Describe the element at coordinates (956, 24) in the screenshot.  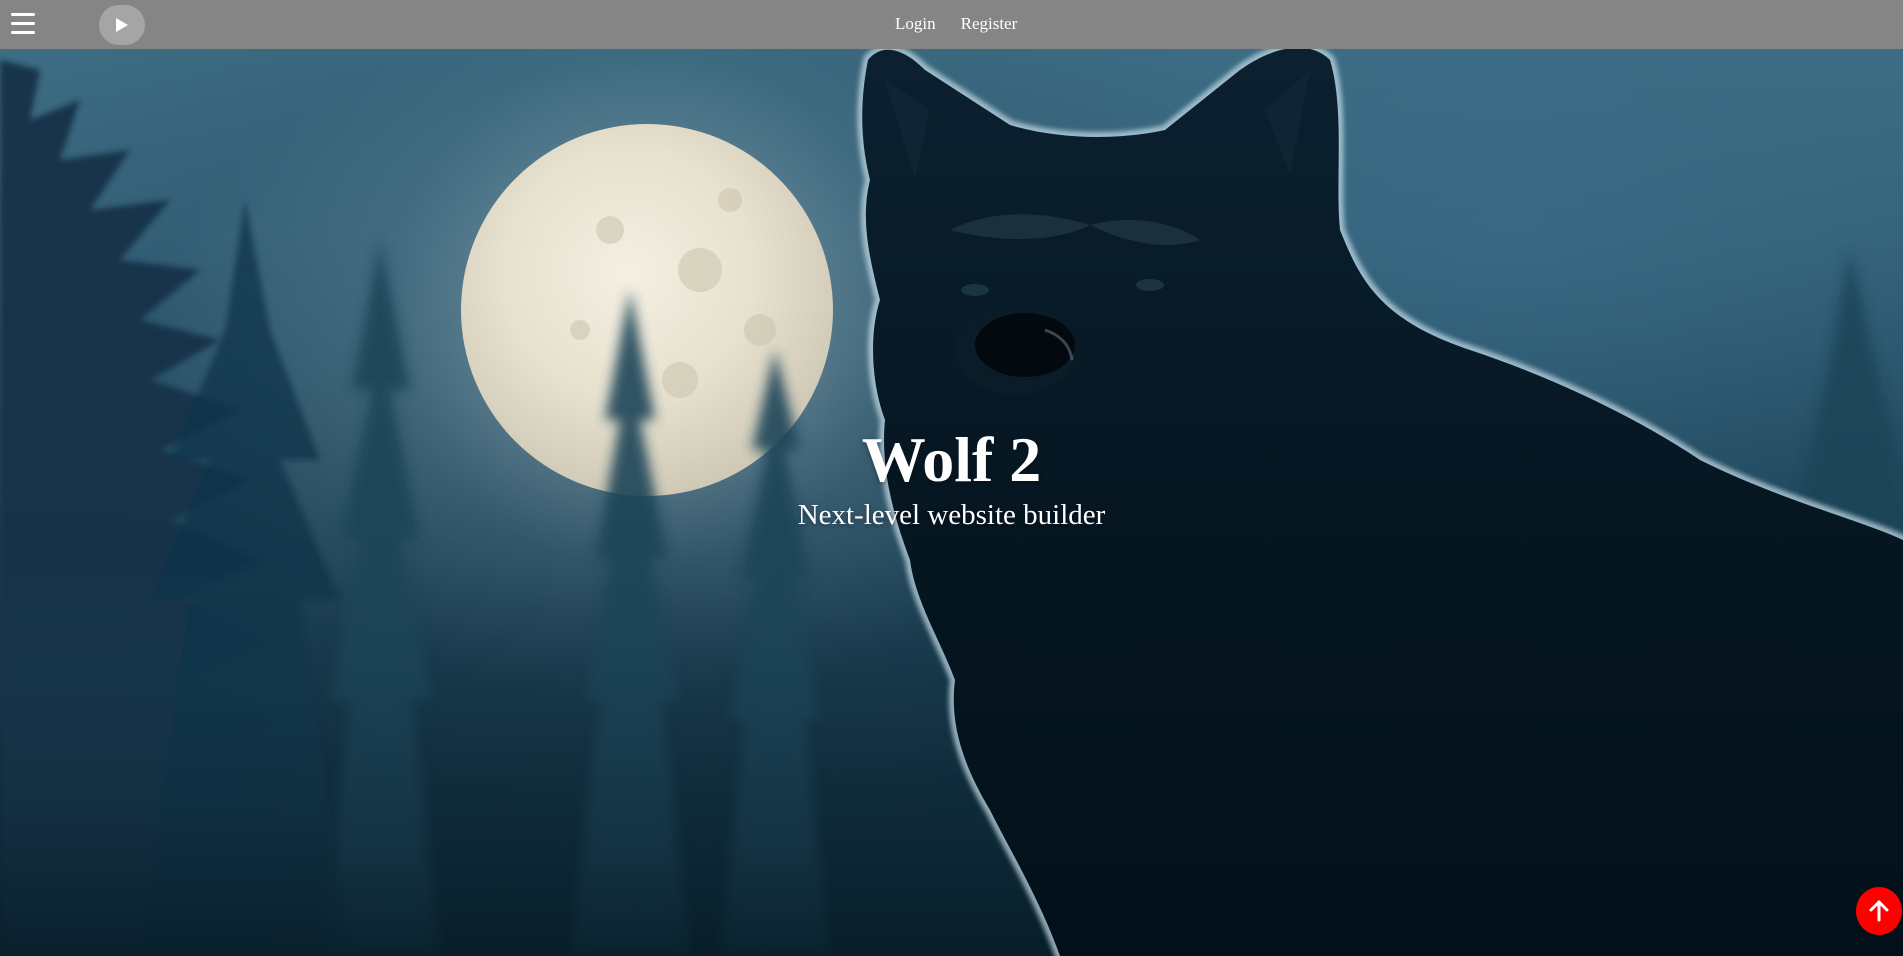
I see `nav-links: Login Register` at that location.